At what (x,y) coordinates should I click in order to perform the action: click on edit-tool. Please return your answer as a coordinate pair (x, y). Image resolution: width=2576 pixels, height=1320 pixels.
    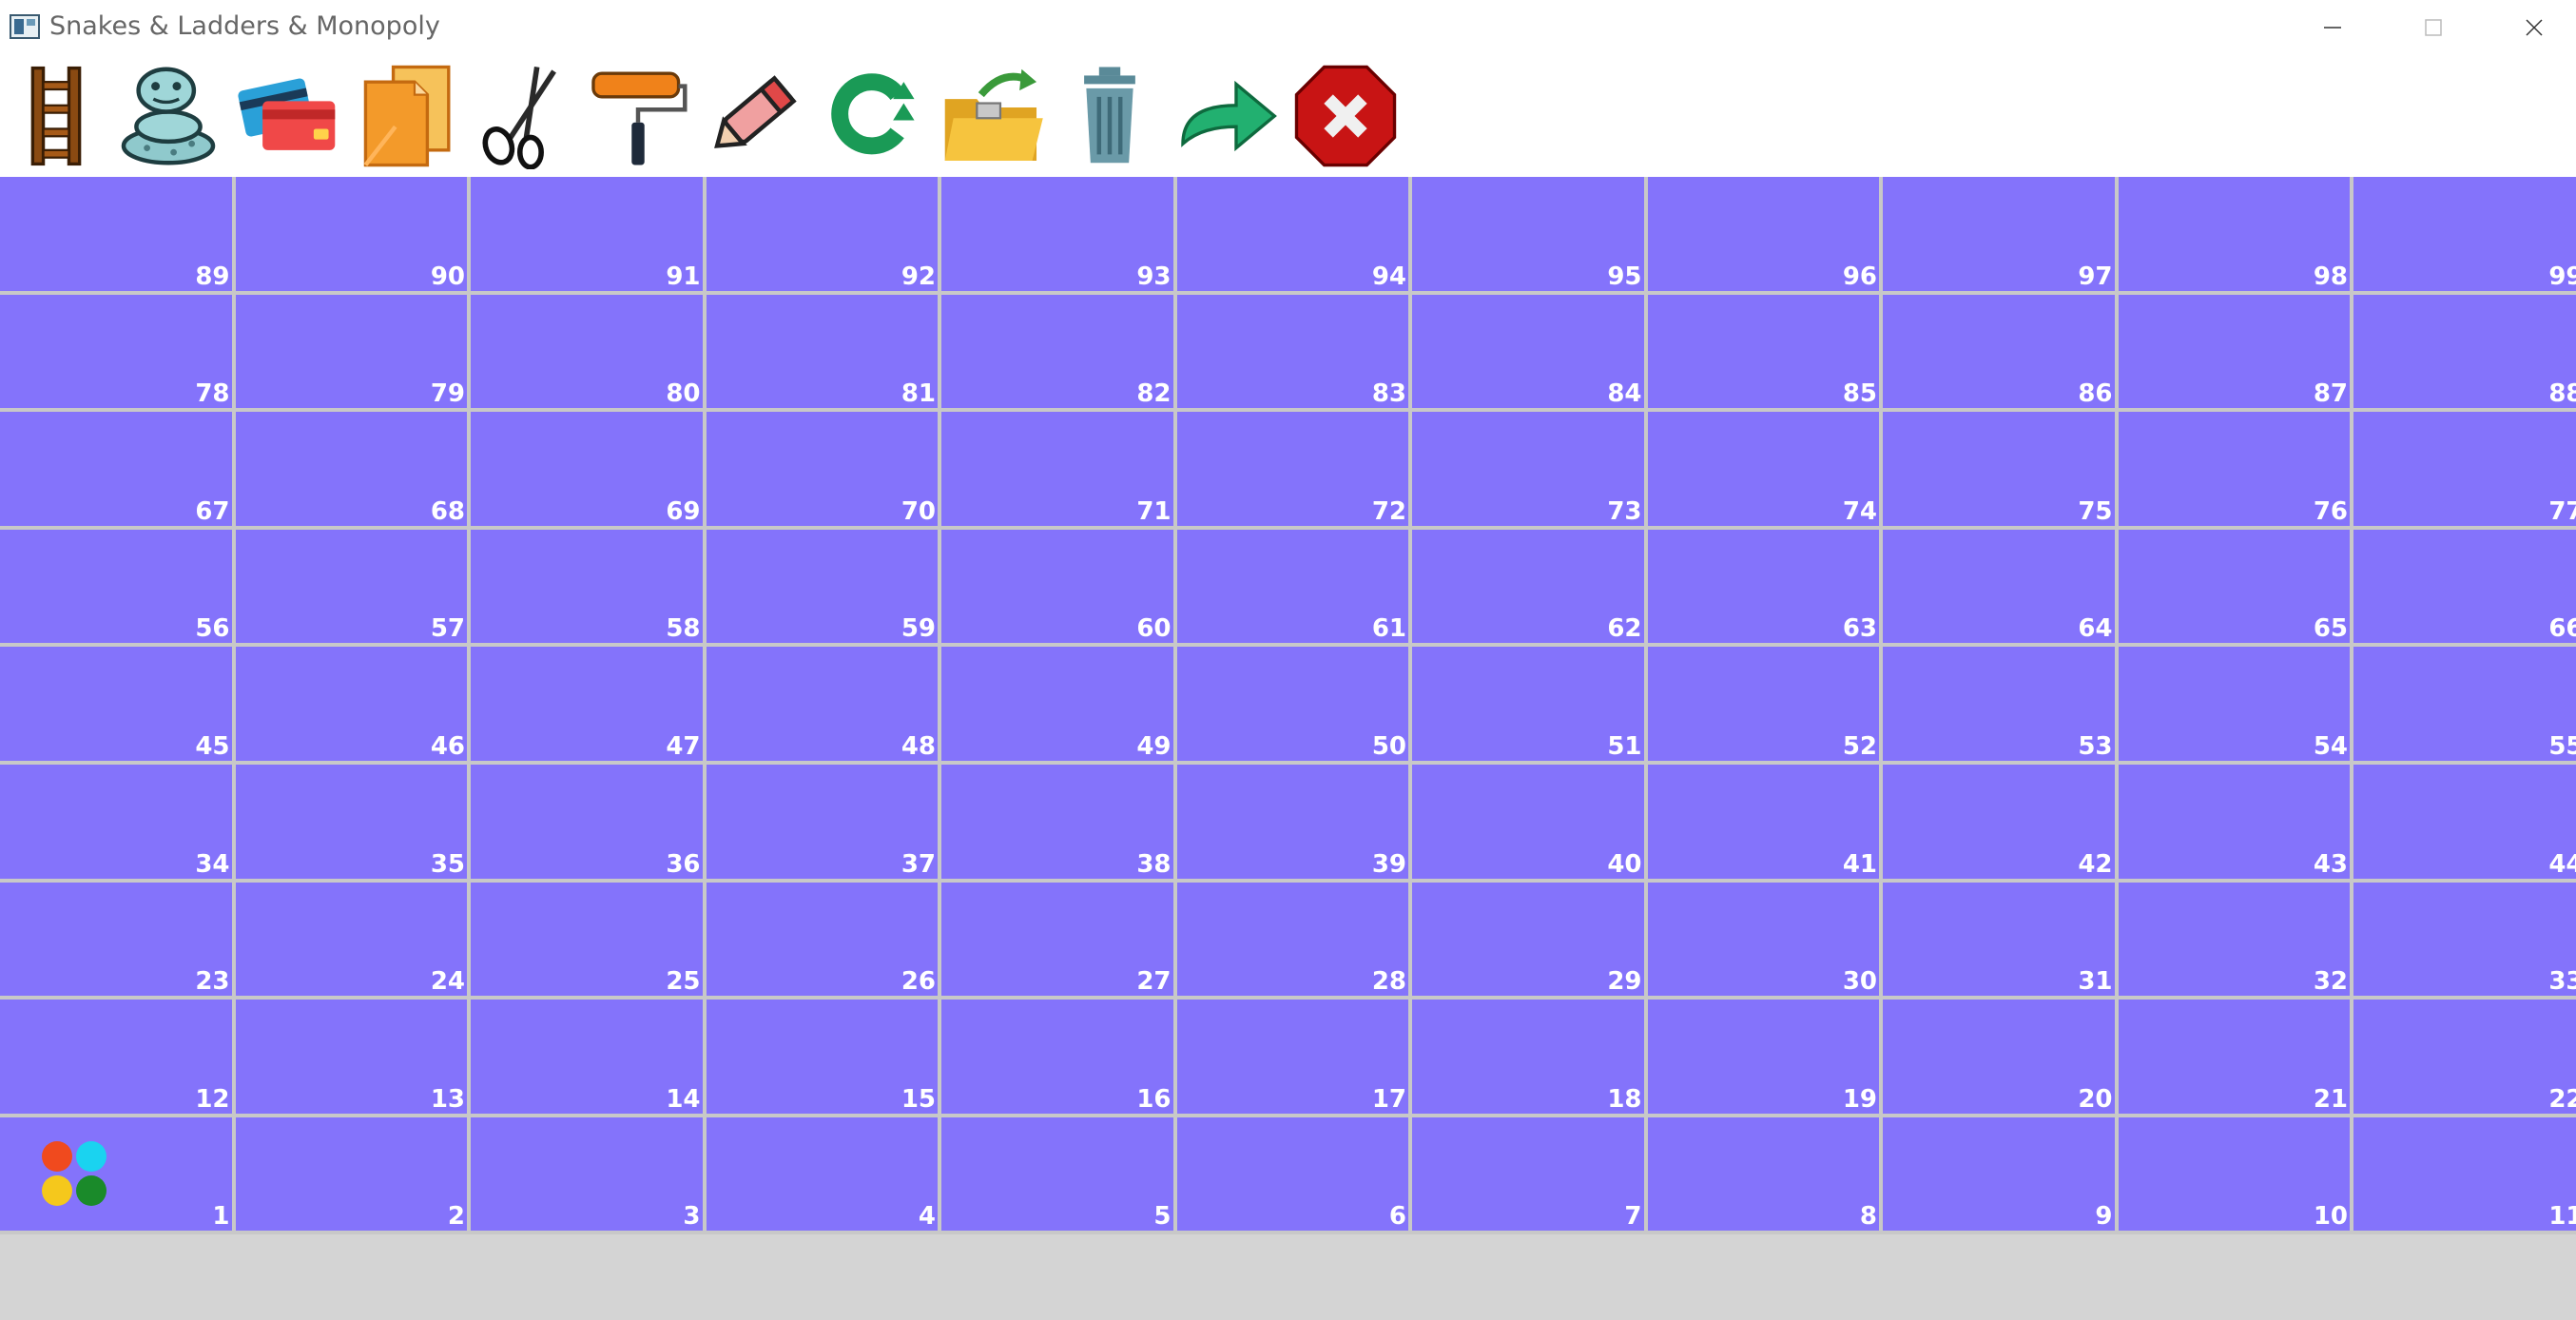
    Looking at the image, I should click on (756, 116).